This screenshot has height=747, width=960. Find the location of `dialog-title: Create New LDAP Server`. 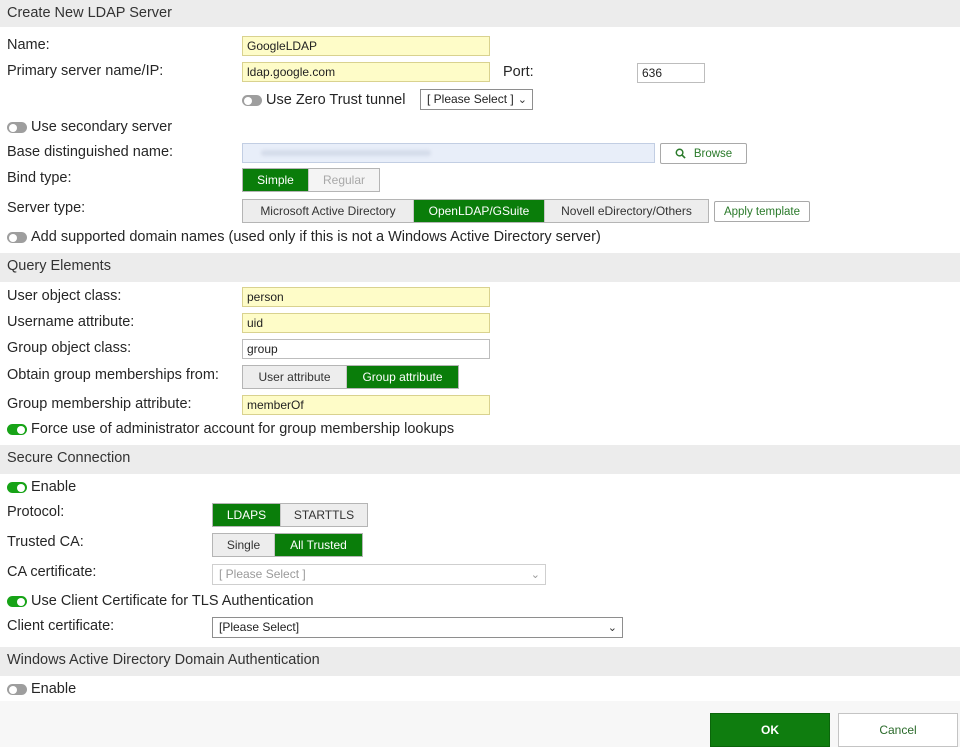

dialog-title: Create New LDAP Server is located at coordinates (89, 13).